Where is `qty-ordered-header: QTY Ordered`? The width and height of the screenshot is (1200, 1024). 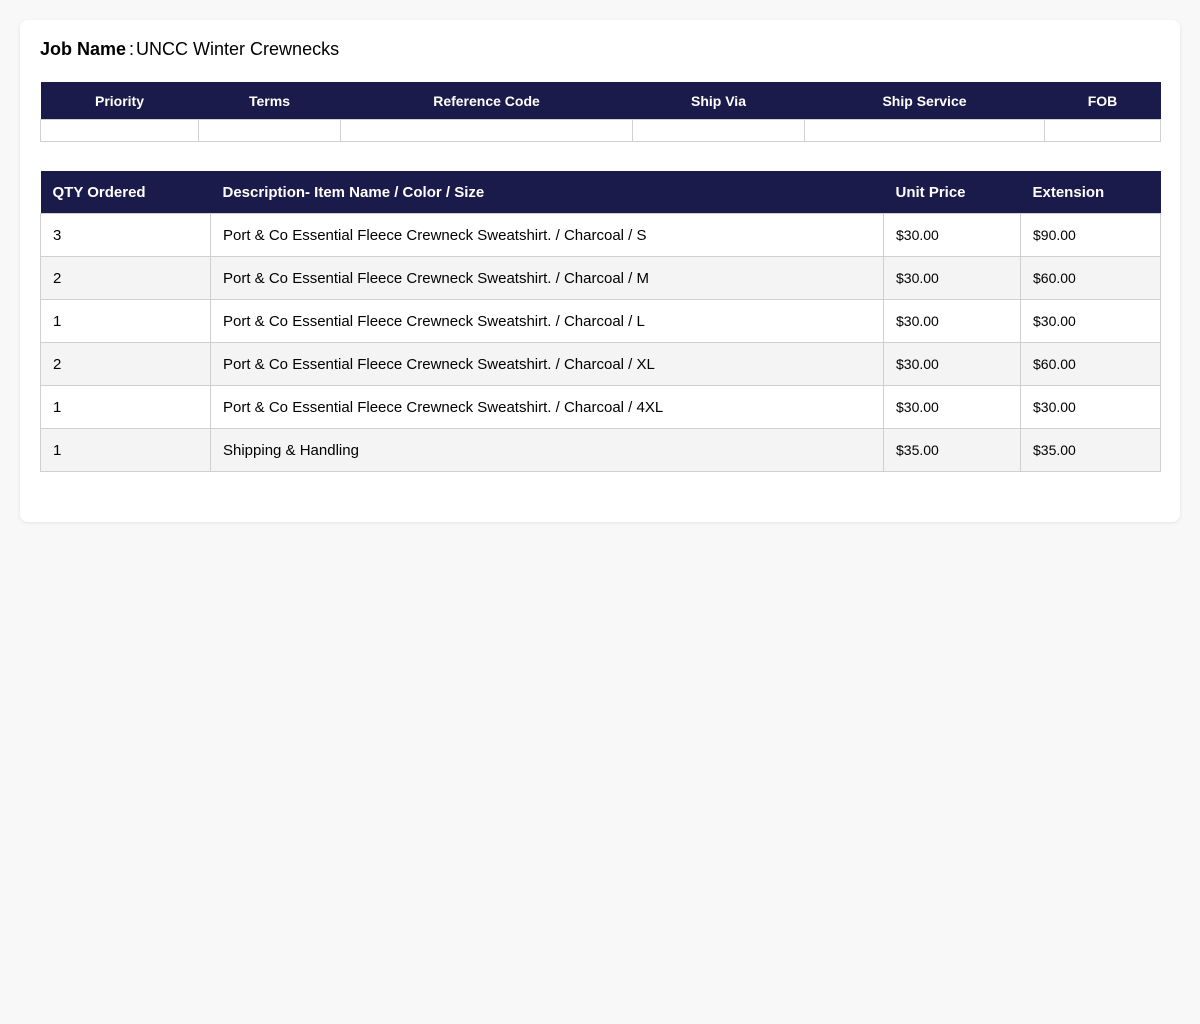
qty-ordered-header: QTY Ordered is located at coordinates (125, 192).